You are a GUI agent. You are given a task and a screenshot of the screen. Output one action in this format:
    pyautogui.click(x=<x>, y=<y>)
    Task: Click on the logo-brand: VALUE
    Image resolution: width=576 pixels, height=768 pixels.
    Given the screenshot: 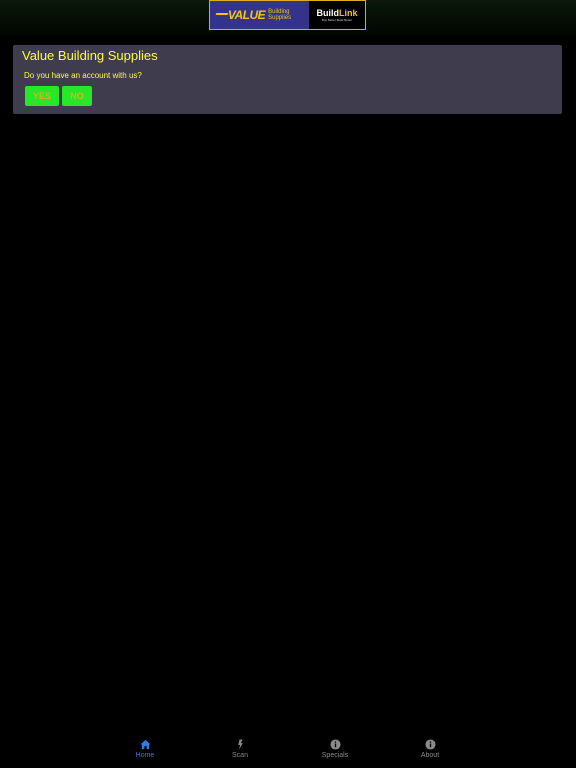 What is the action you would take?
    pyautogui.click(x=246, y=15)
    